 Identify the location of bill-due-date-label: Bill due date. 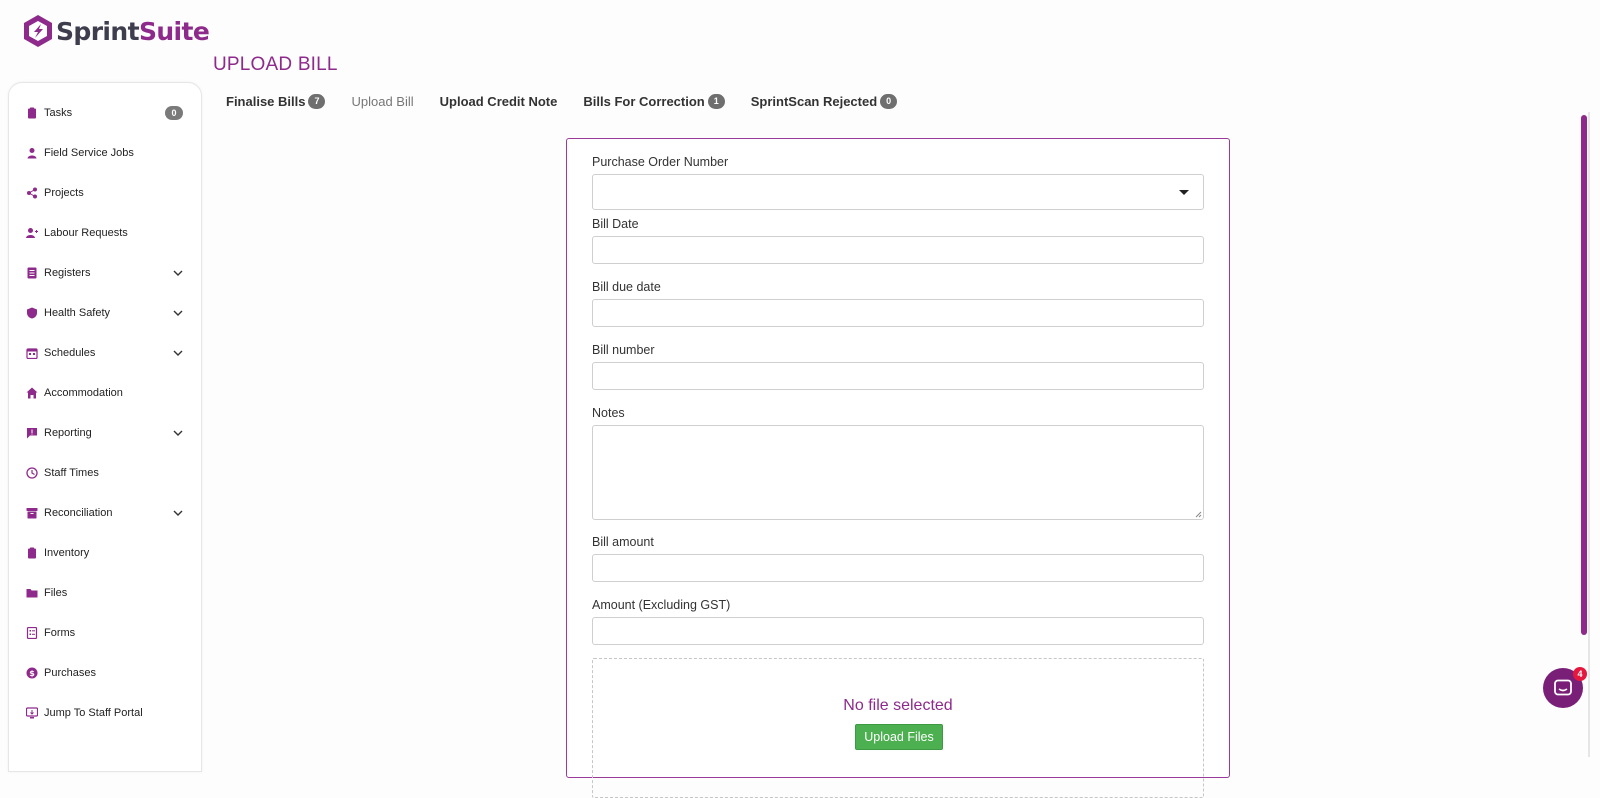
(626, 287).